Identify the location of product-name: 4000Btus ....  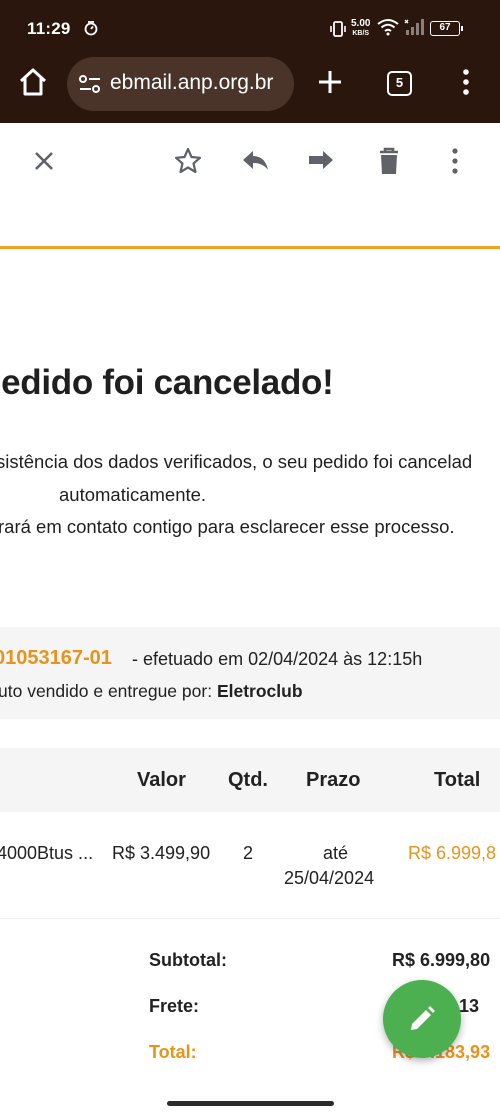
(47, 853).